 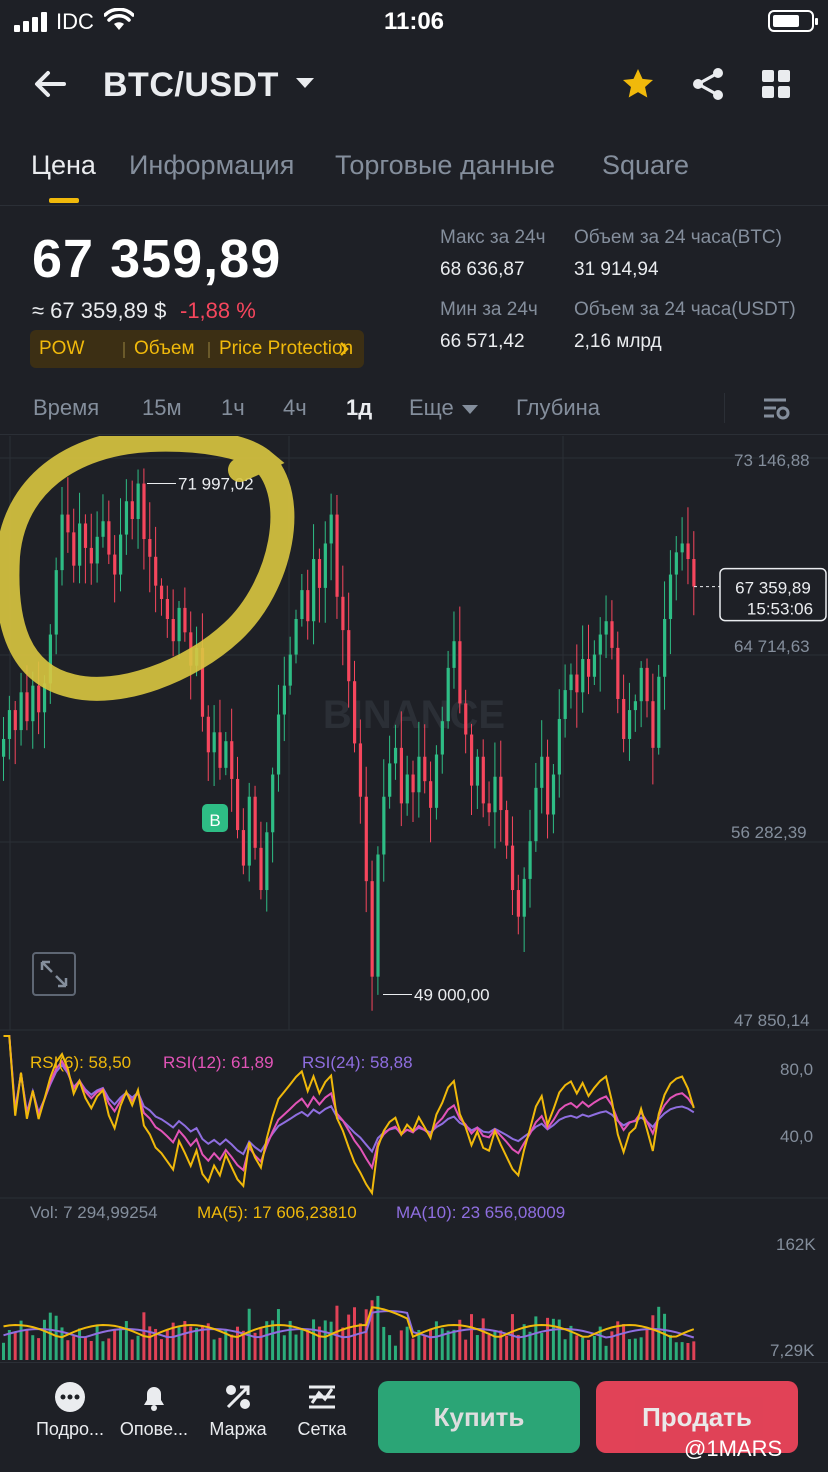 What do you see at coordinates (645, 165) in the screenshot?
I see `tab-square: Square` at bounding box center [645, 165].